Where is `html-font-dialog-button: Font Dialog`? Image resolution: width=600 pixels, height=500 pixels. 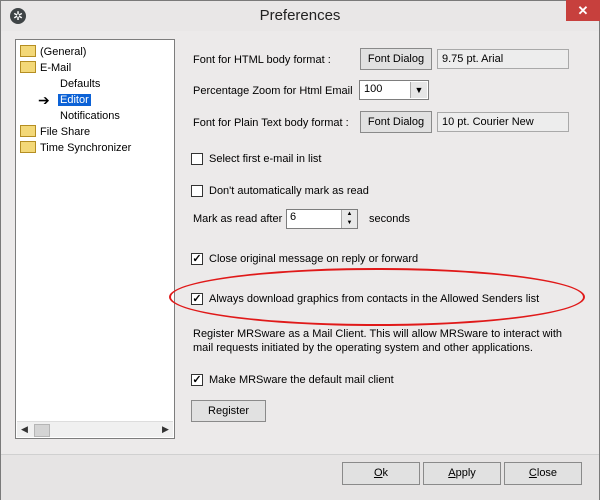 html-font-dialog-button: Font Dialog is located at coordinates (396, 59).